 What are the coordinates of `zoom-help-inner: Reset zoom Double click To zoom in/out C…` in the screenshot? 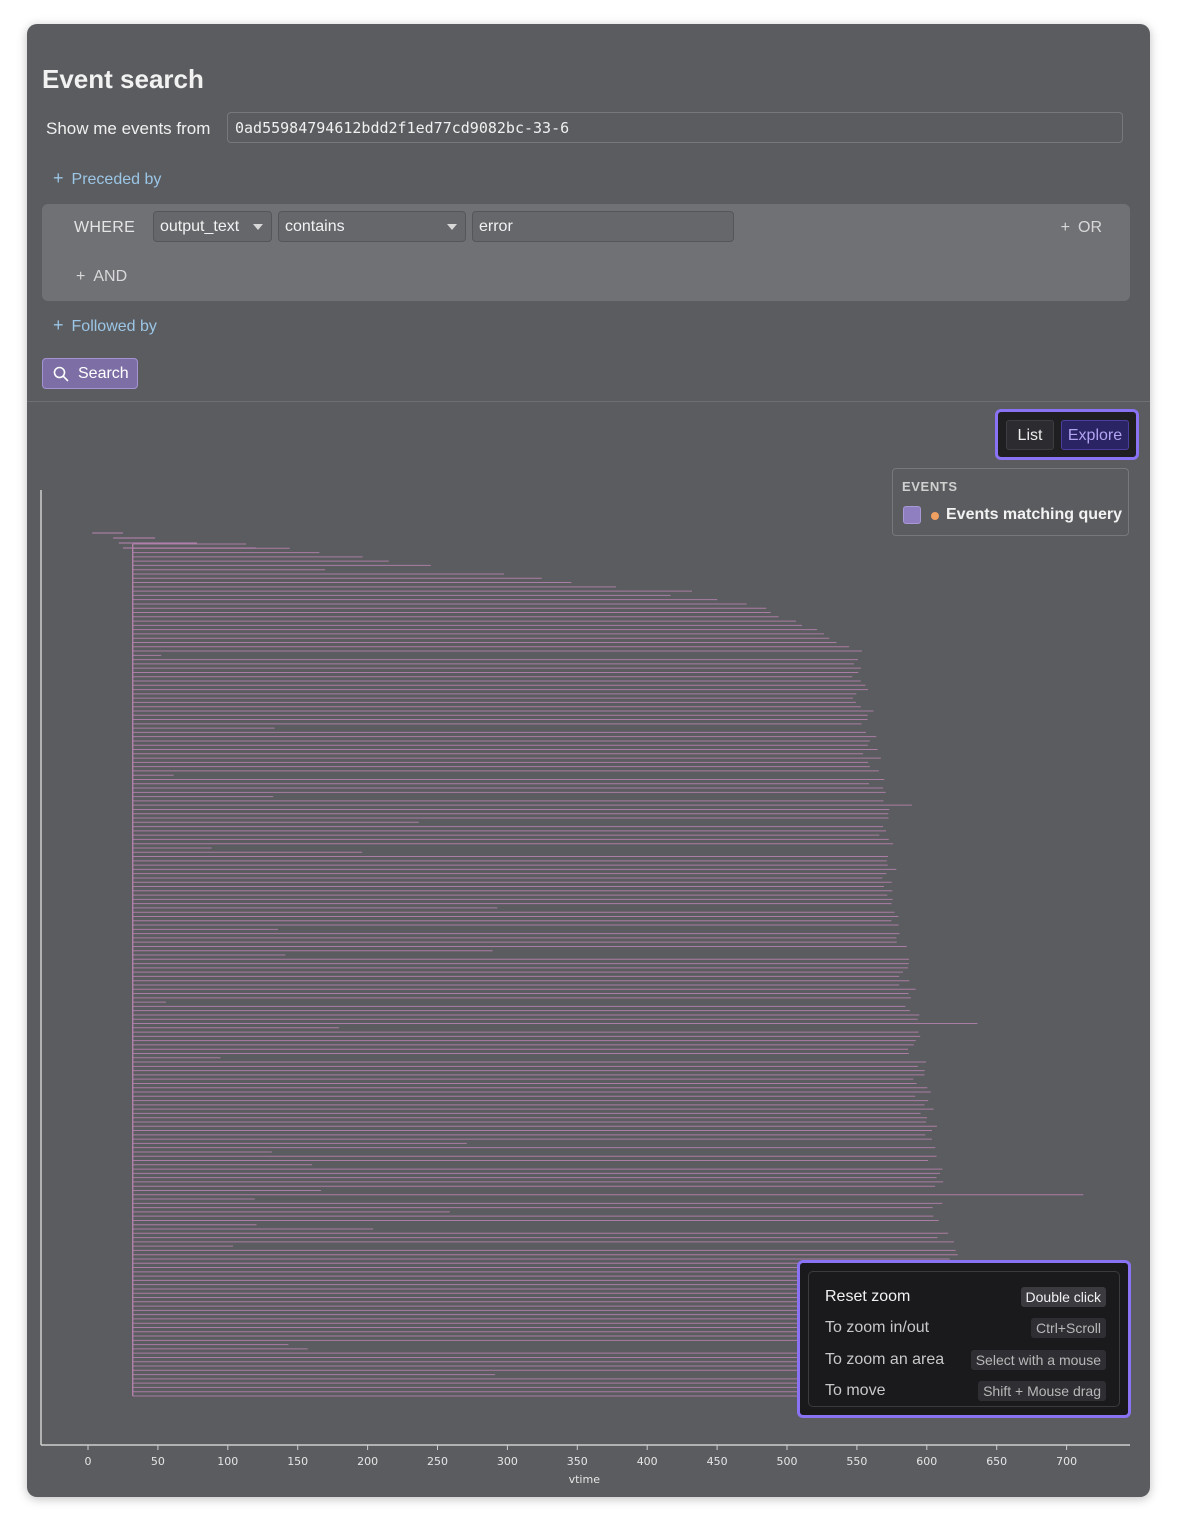 It's located at (964, 1339).